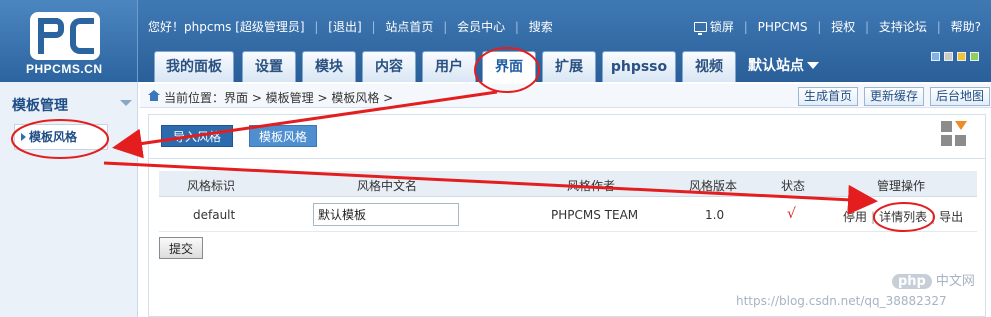 The image size is (991, 317). What do you see at coordinates (828, 96) in the screenshot?
I see `generate-home-button: 生成首页` at bounding box center [828, 96].